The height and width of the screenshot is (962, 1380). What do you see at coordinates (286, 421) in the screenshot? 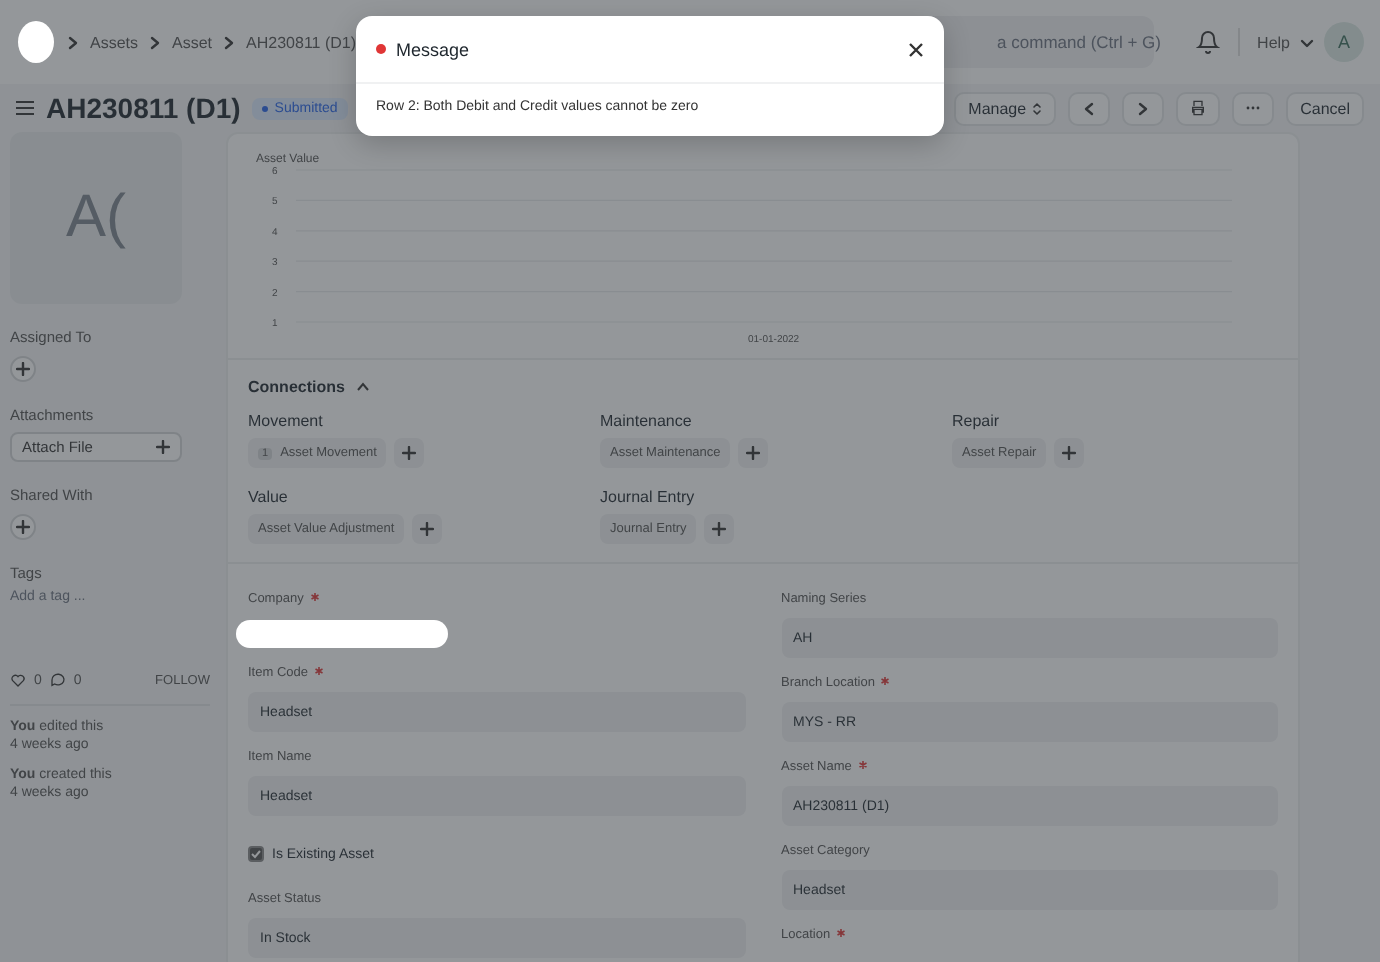
I see `group-label: Movement` at bounding box center [286, 421].